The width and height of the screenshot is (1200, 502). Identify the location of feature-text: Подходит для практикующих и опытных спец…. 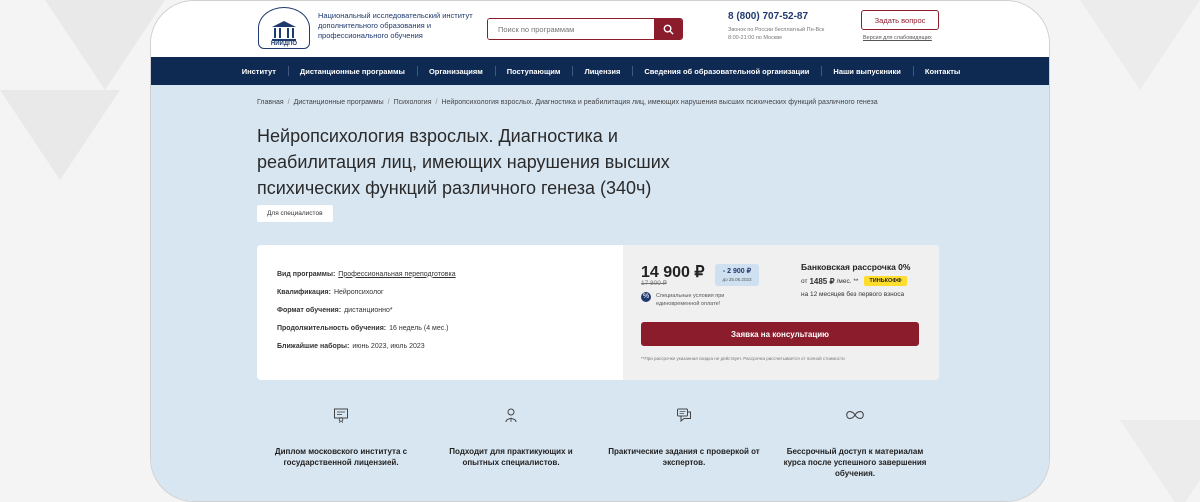
(511, 457).